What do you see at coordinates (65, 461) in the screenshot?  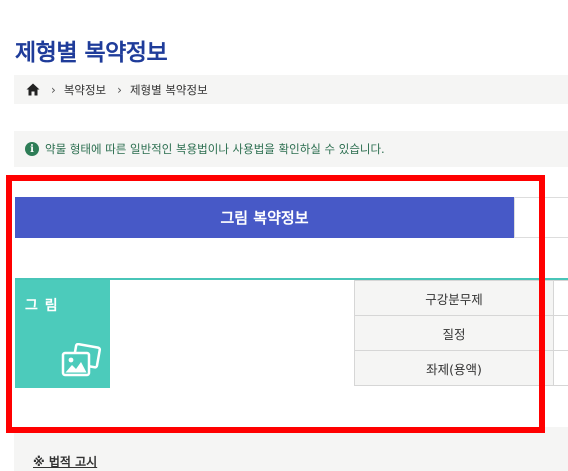 I see `legal-notice-link: ※ 법적 고시` at bounding box center [65, 461].